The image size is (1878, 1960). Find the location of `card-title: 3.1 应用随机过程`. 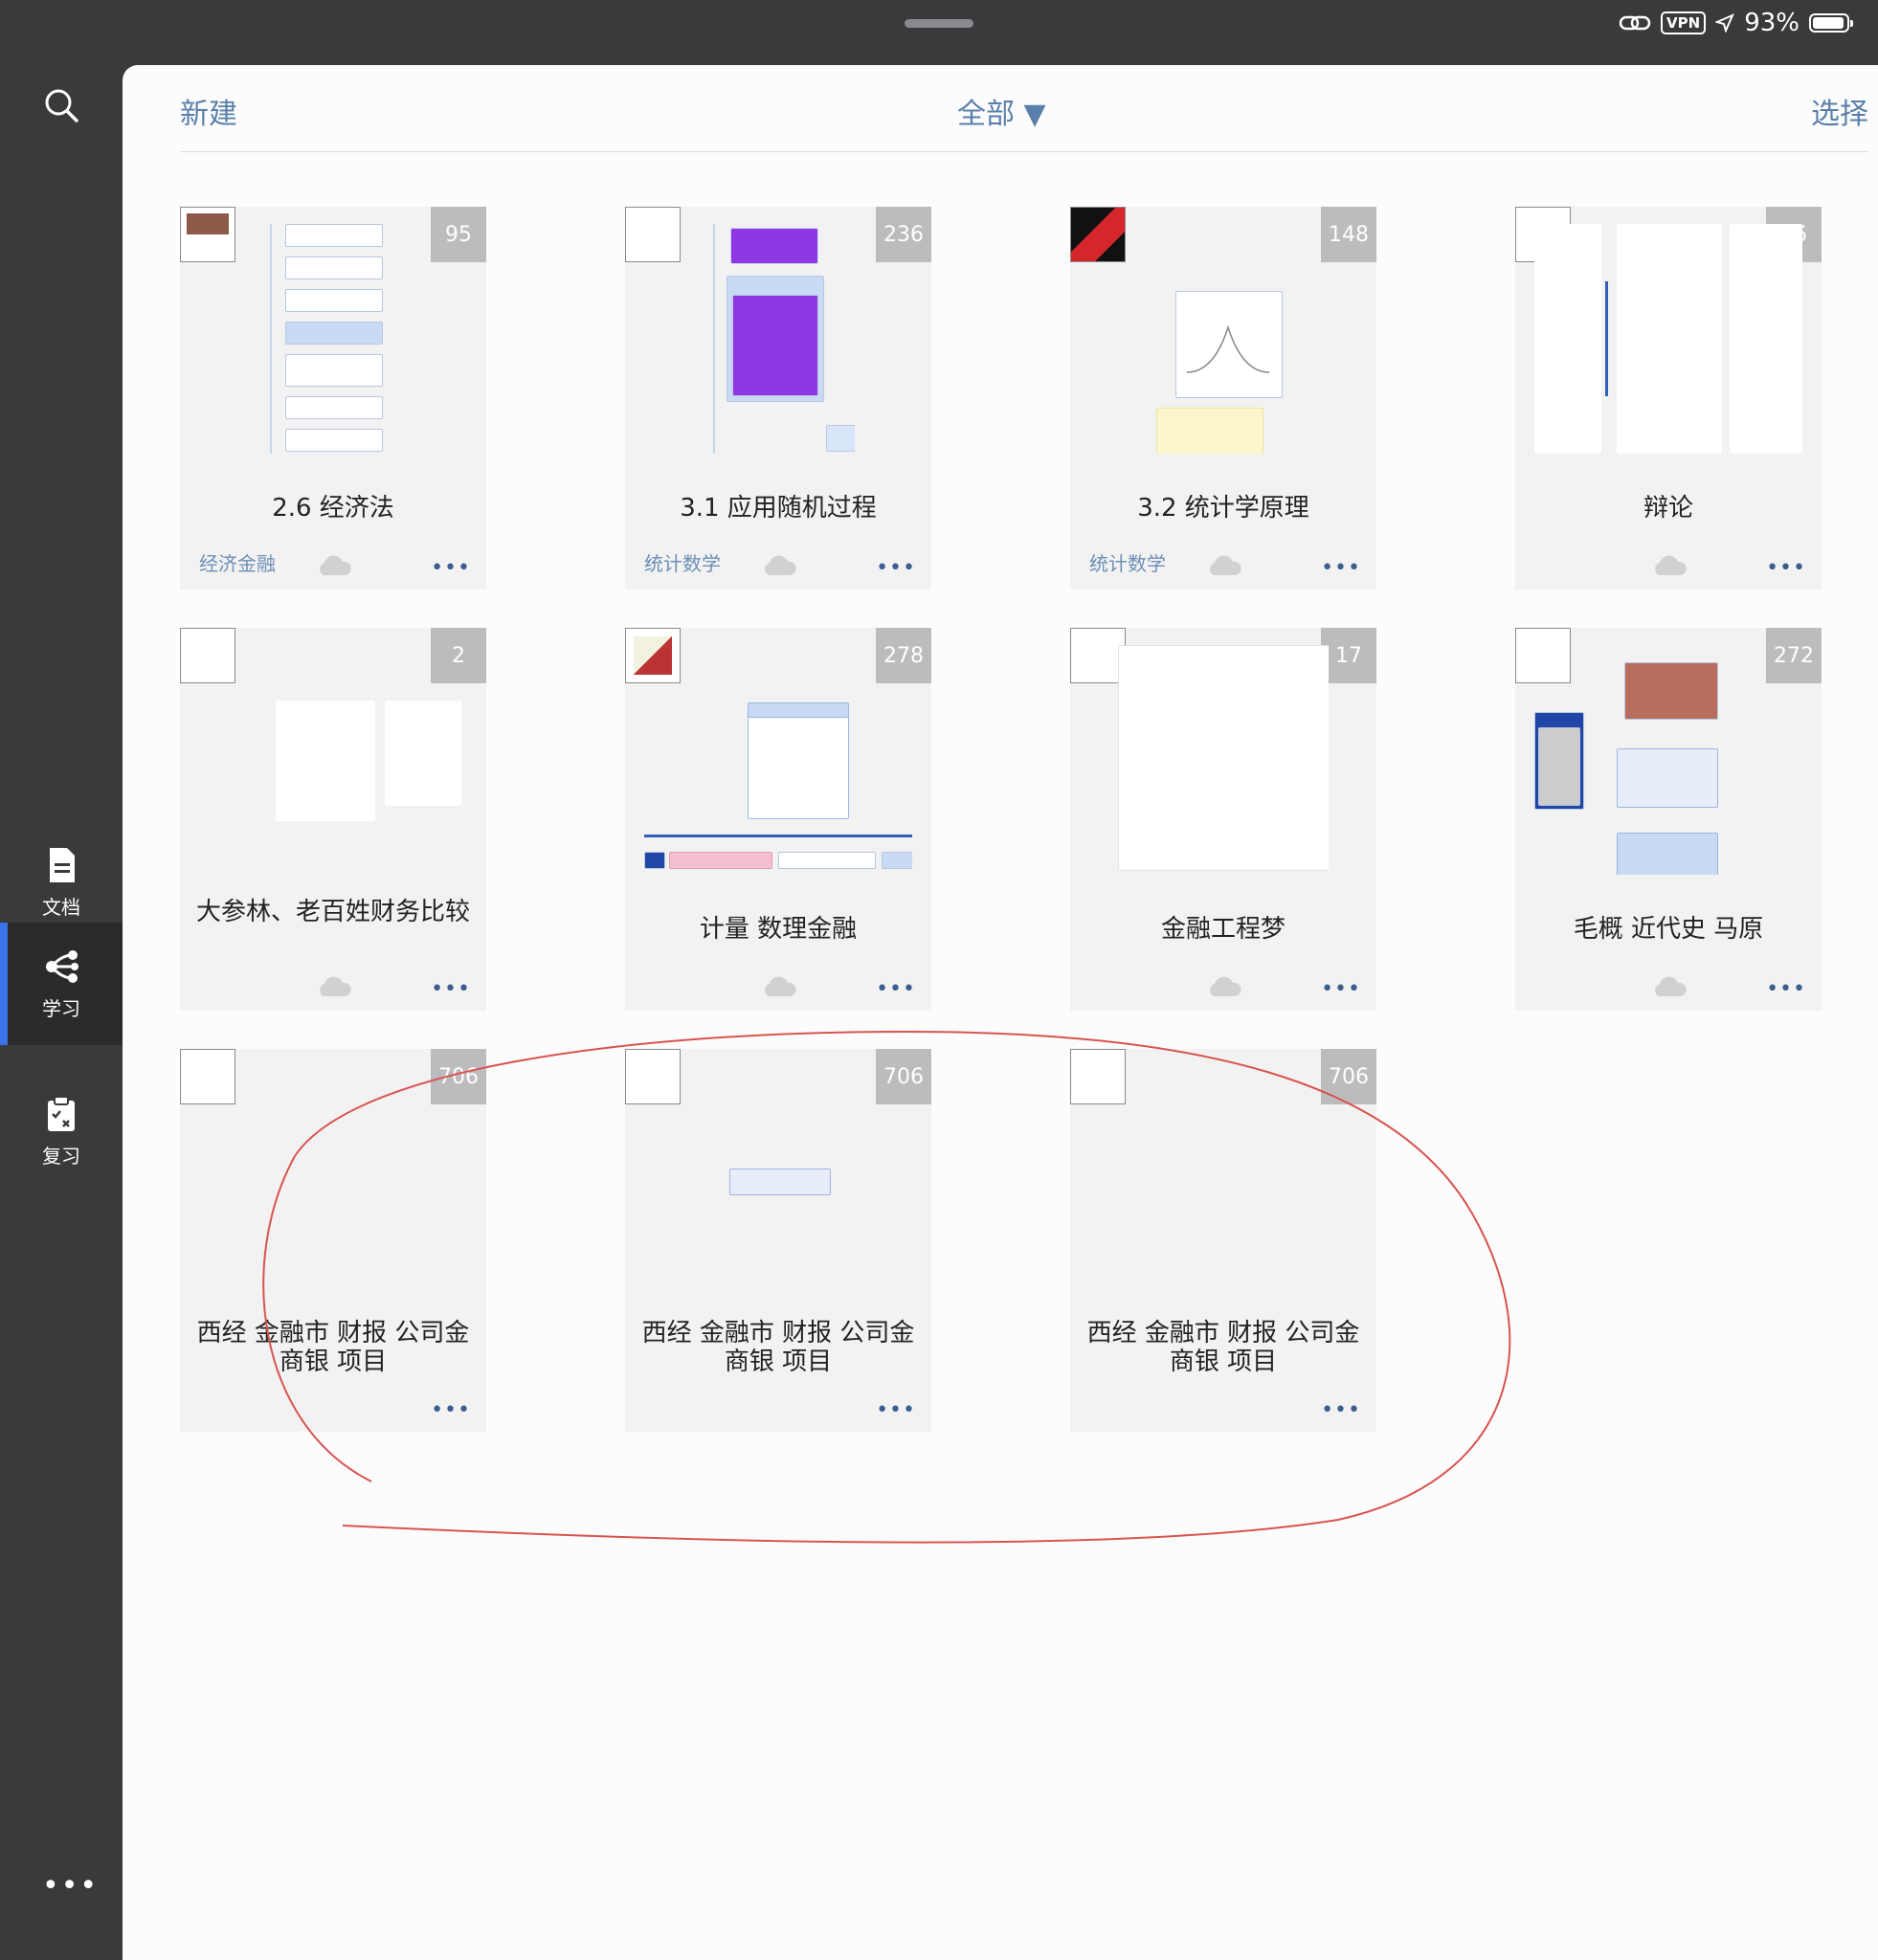

card-title: 3.1 应用随机过程 is located at coordinates (778, 509).